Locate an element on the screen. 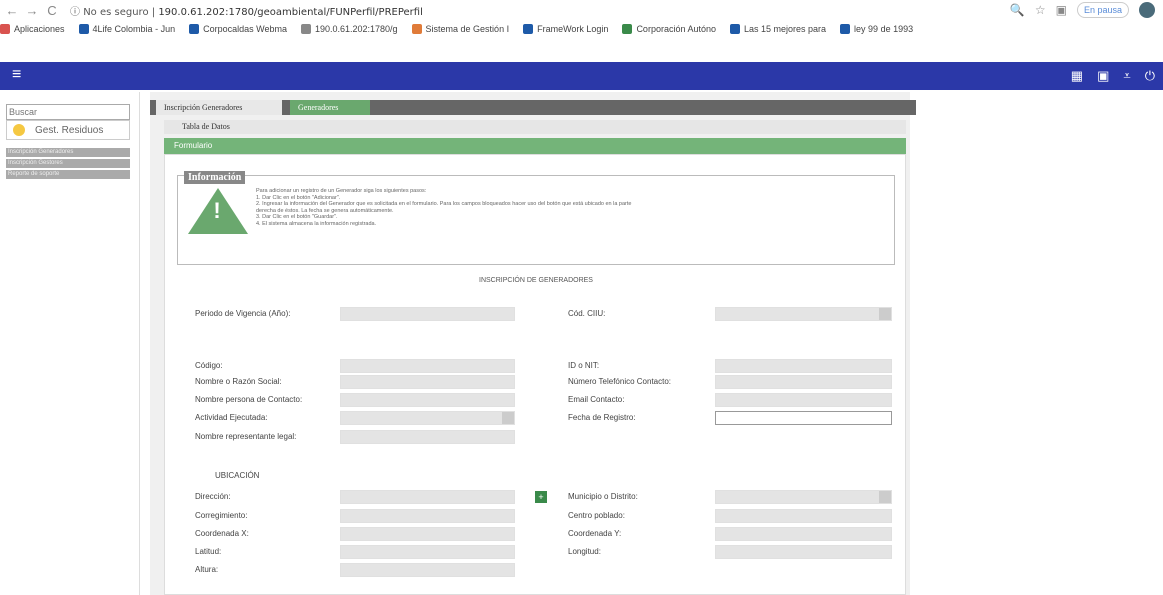 The height and width of the screenshot is (595, 1163). municipio-label: Municipio o Distrito: is located at coordinates (603, 496).